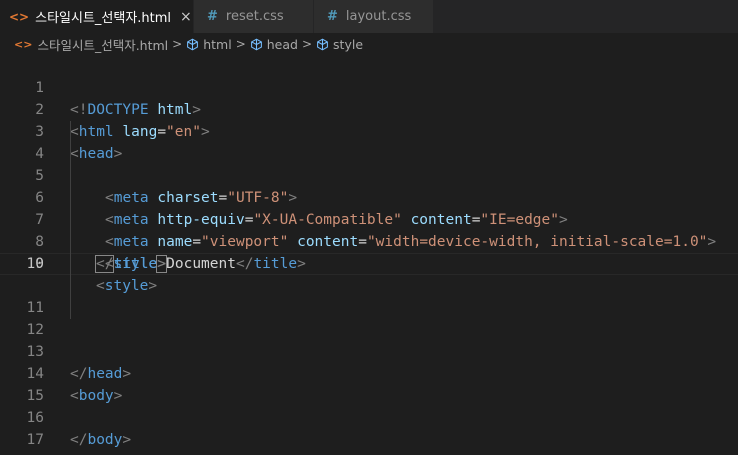 The image size is (738, 455). I want to click on tab-label: 스타일시트_선택자.html, so click(103, 18).